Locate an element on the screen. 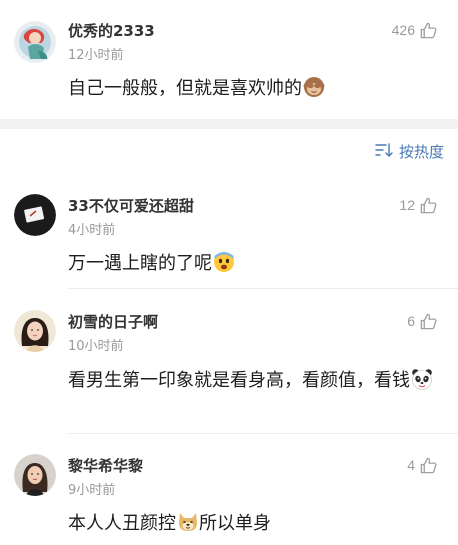 This screenshot has width=458, height=545. comment-text: 自己一般般，但就是喜欢帅的 is located at coordinates (254, 89).